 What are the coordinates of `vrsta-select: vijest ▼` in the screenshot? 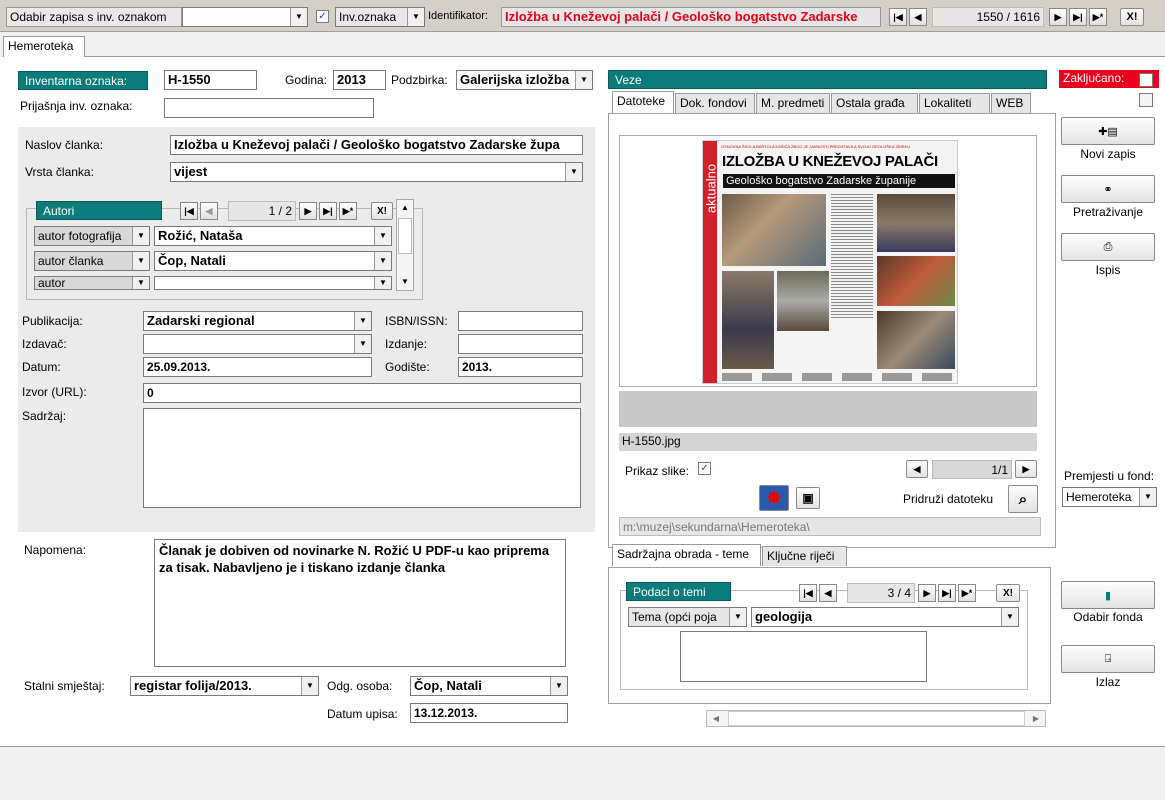 It's located at (376, 172).